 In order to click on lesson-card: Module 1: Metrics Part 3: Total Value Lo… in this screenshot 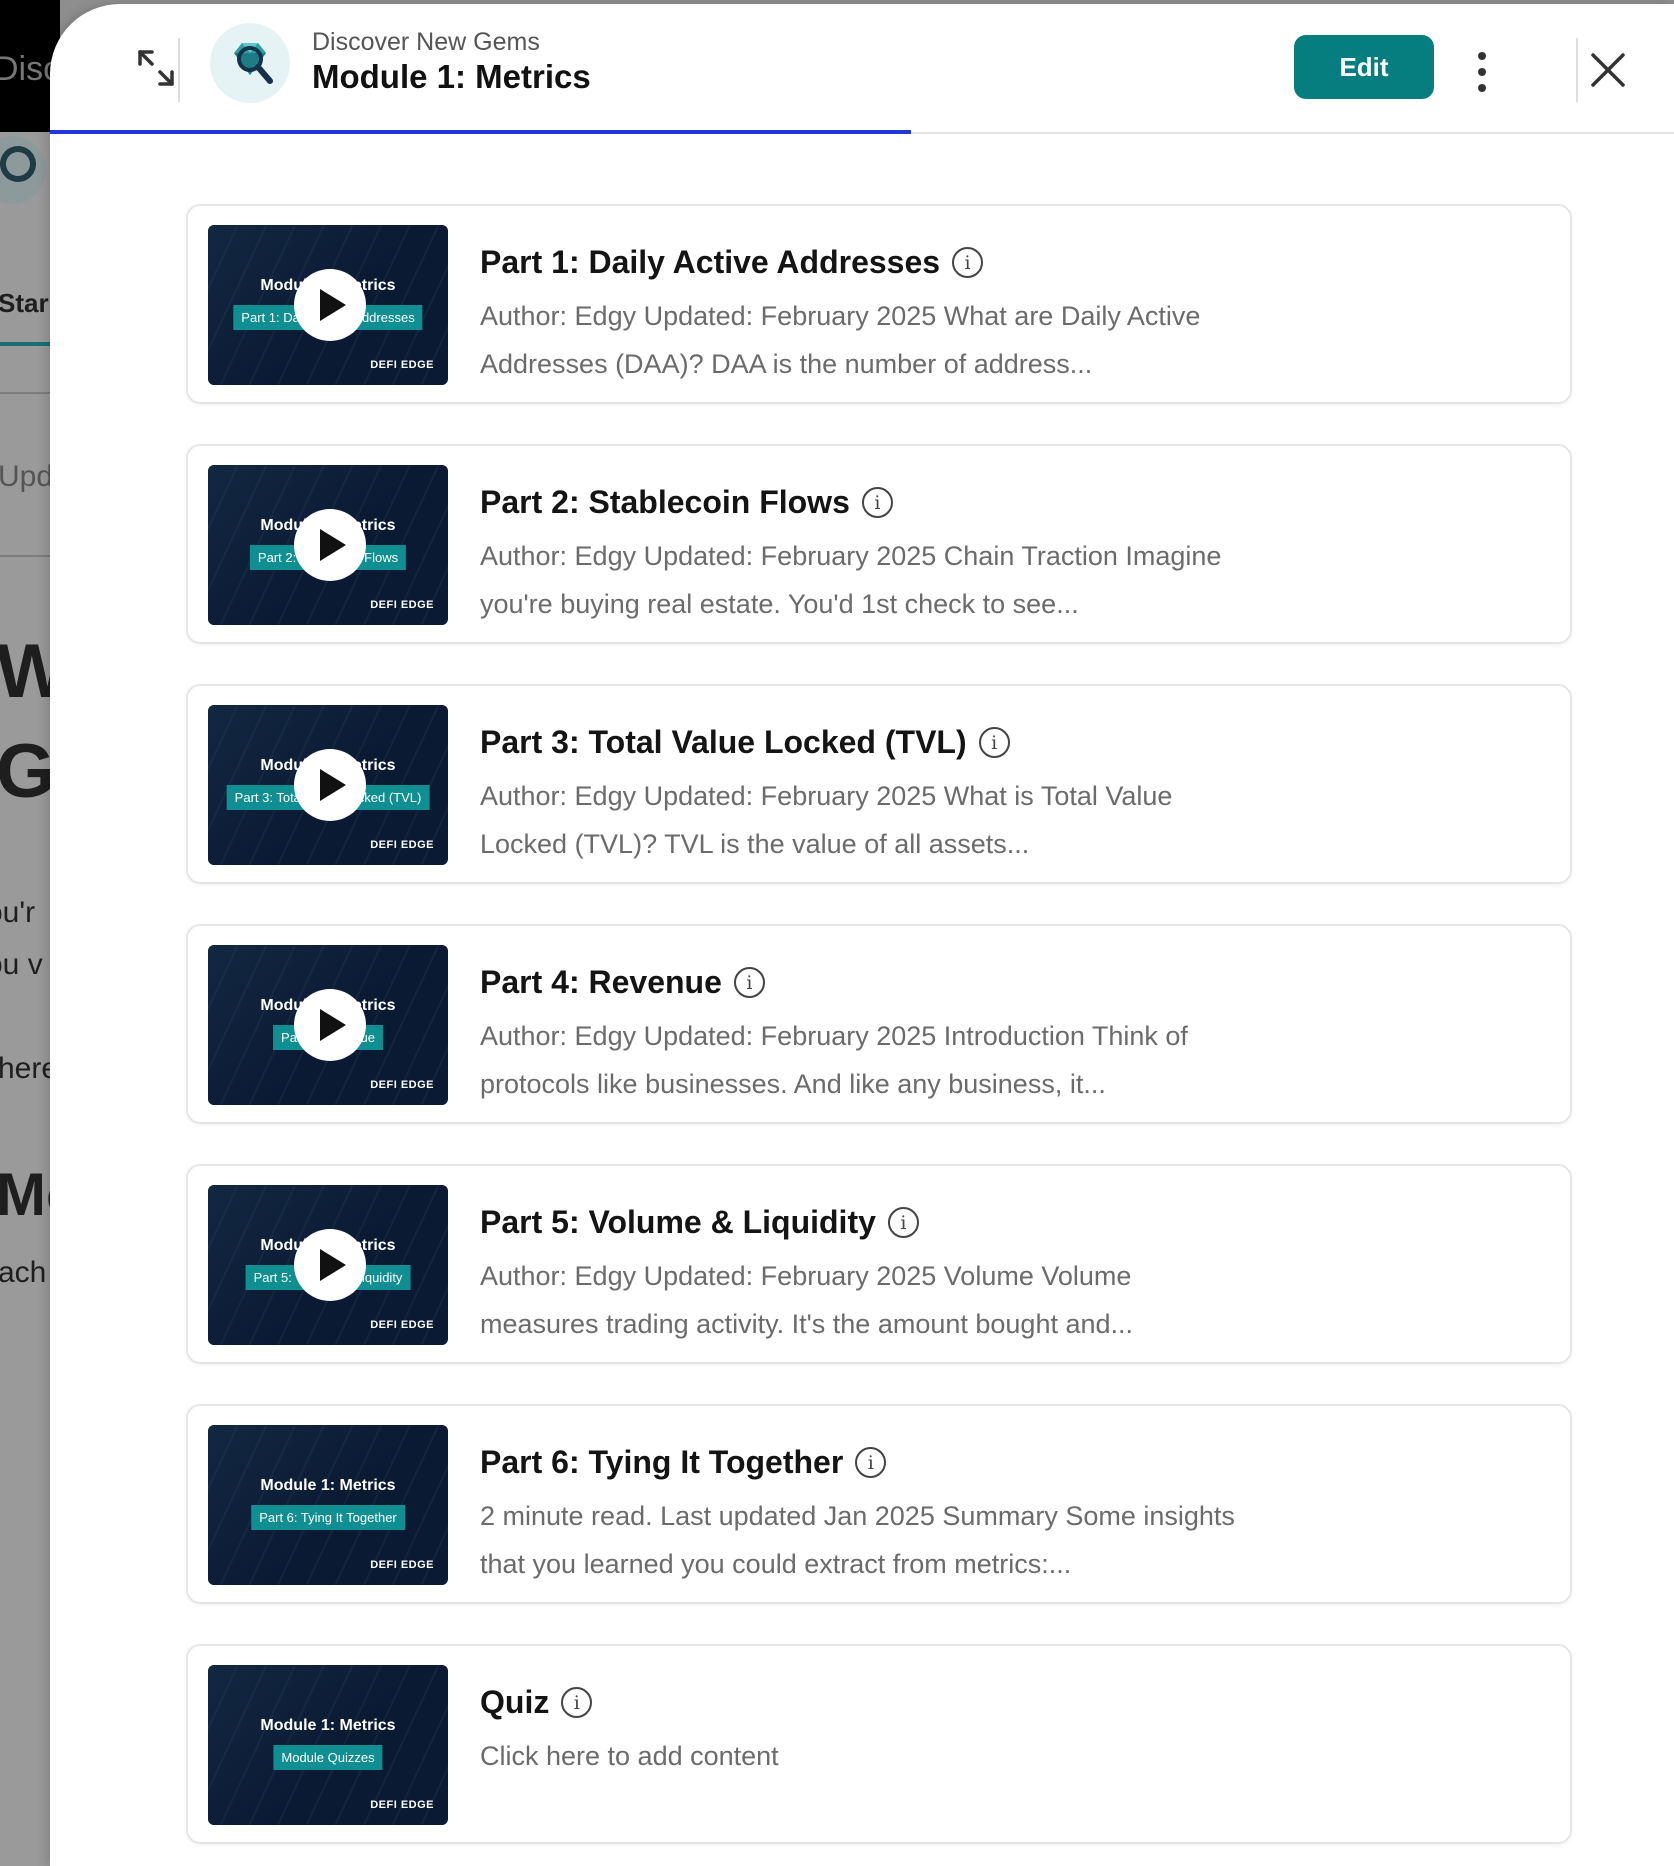, I will do `click(879, 784)`.